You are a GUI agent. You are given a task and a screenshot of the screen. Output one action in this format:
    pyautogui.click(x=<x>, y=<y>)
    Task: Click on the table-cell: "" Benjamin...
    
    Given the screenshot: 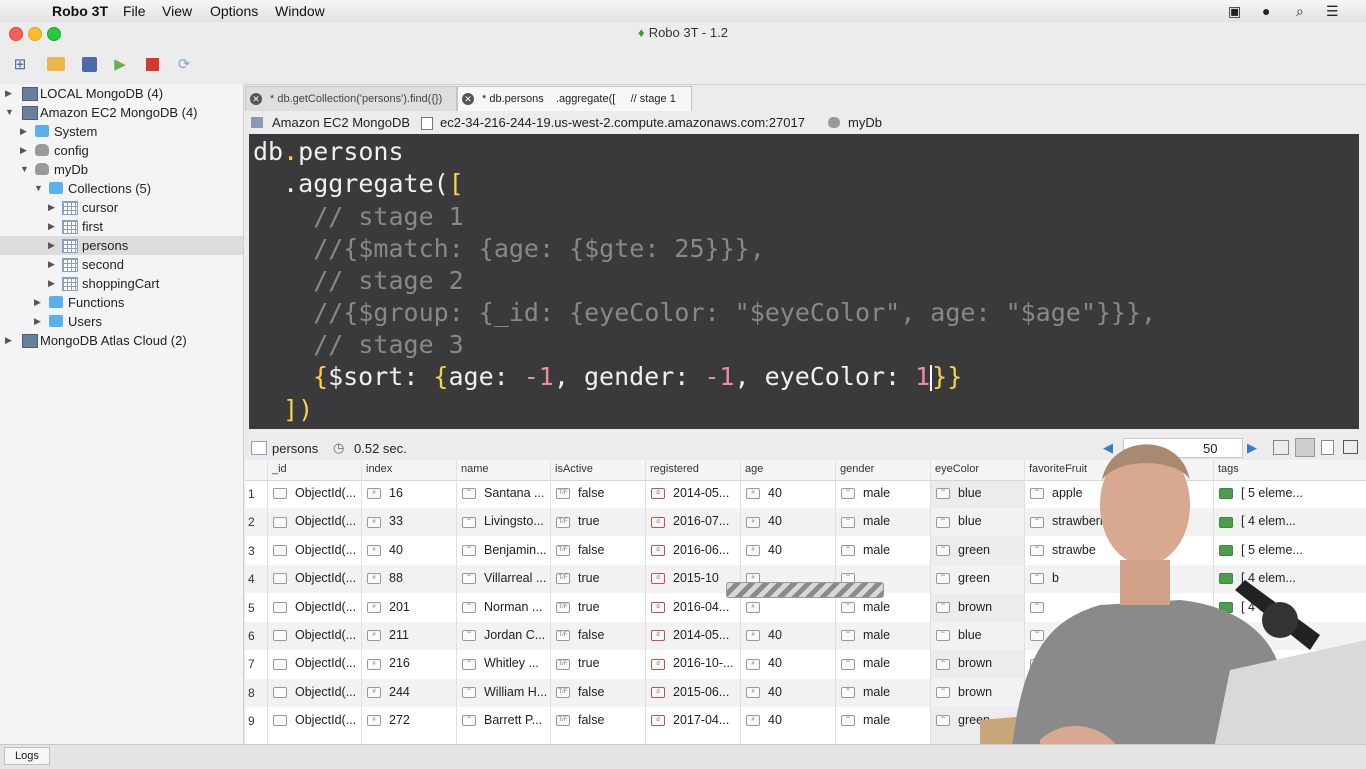 What is the action you would take?
    pyautogui.click(x=504, y=550)
    